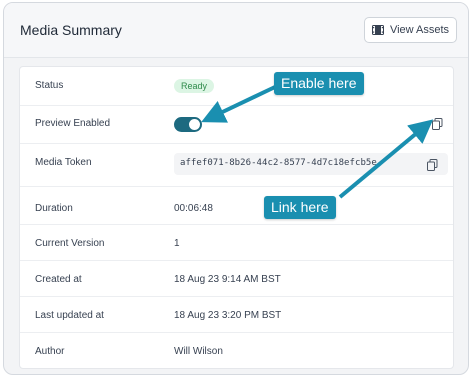  I want to click on link-here-callout: Link here, so click(300, 207).